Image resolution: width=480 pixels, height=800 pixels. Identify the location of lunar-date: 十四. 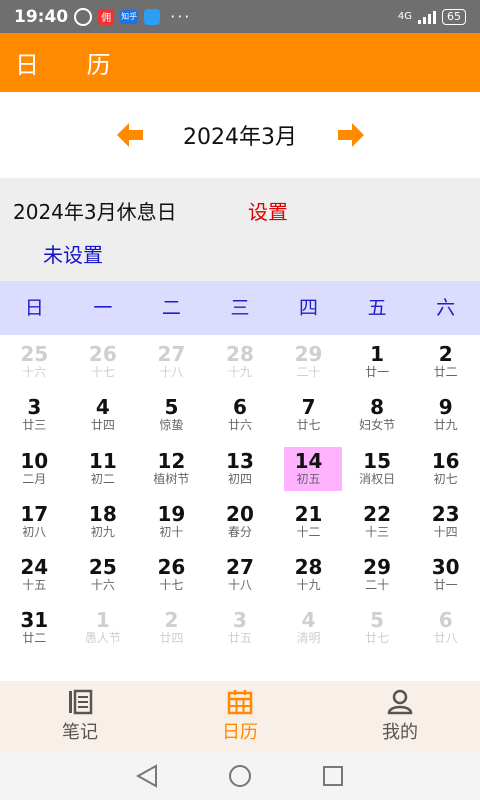
(445, 531).